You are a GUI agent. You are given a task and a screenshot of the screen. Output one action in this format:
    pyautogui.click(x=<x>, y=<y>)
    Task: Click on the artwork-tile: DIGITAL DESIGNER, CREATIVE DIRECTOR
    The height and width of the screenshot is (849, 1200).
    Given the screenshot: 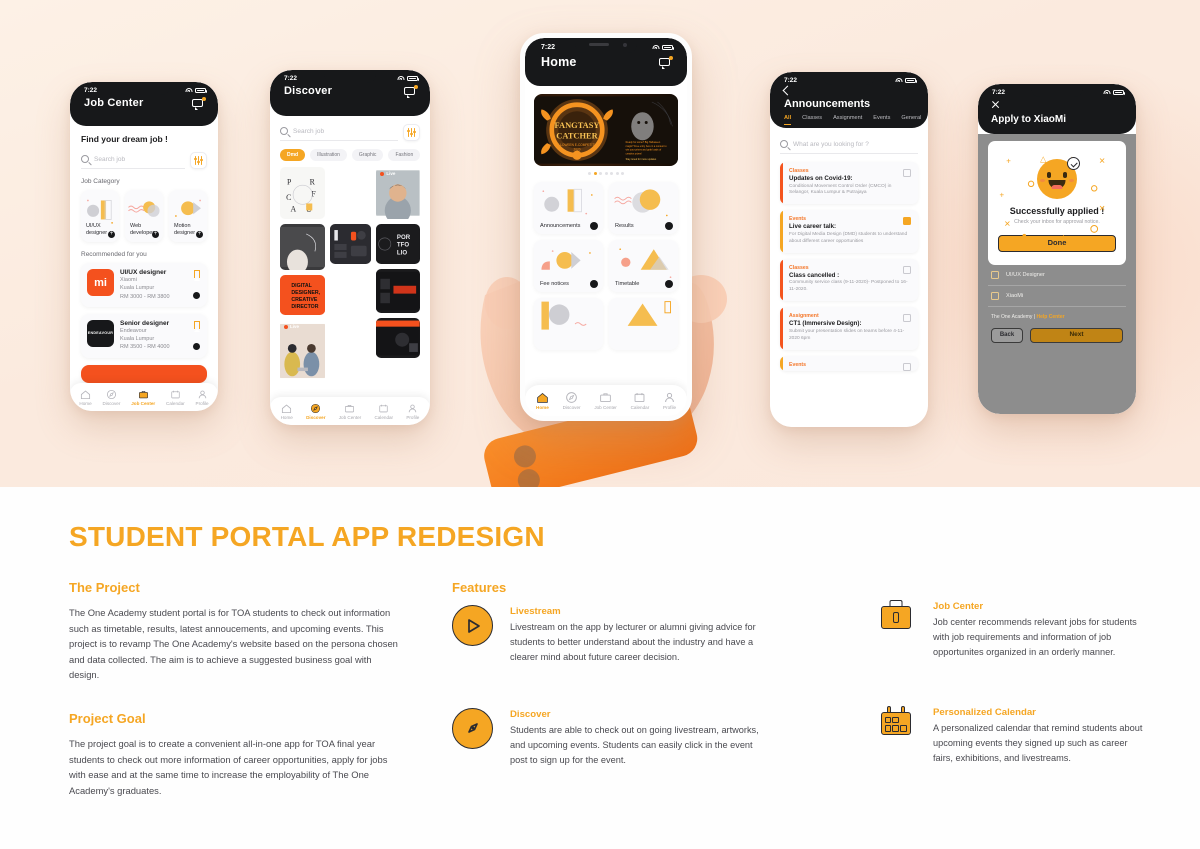 What is the action you would take?
    pyautogui.click(x=303, y=295)
    